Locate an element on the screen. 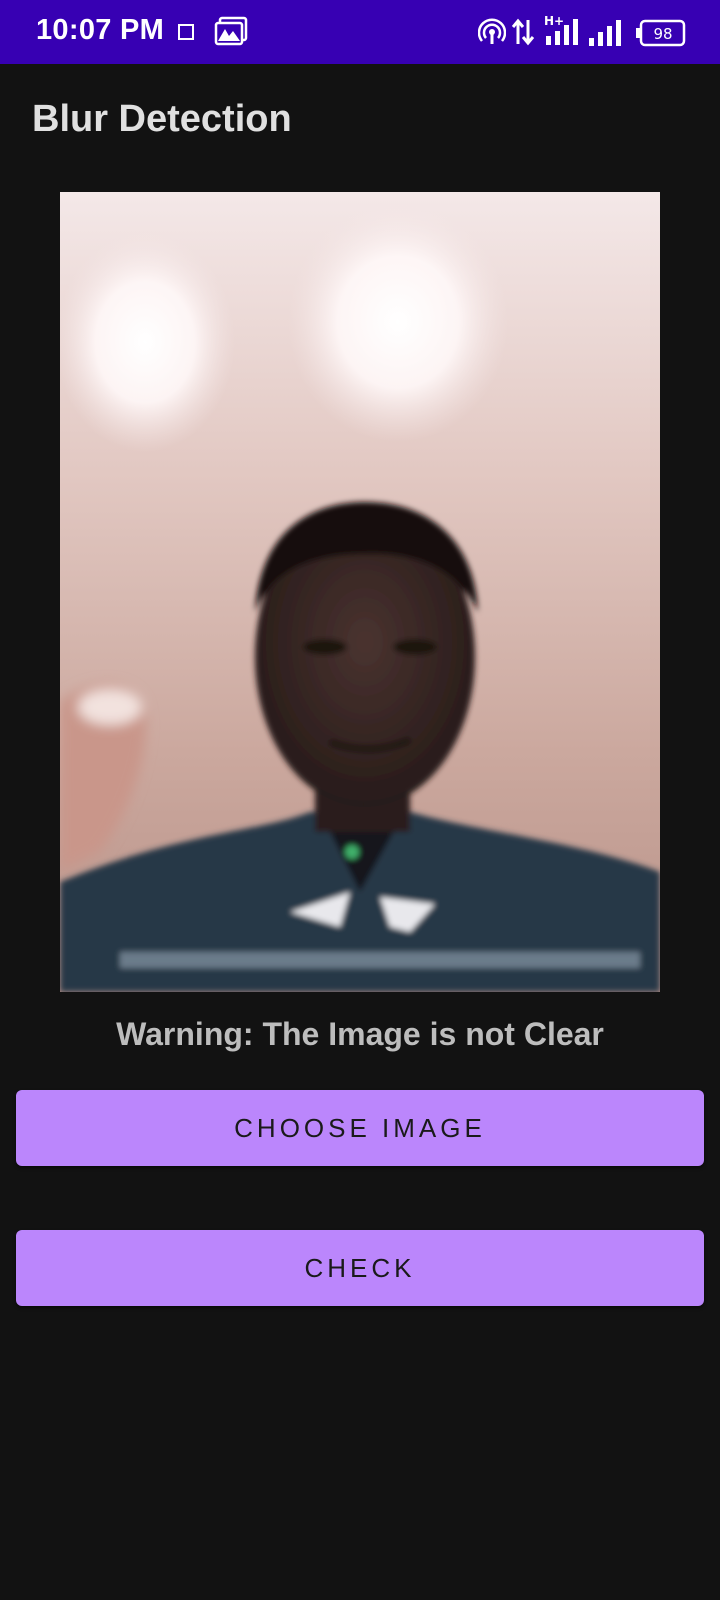 This screenshot has width=720, height=1600. battery-icon: 98 is located at coordinates (661, 33).